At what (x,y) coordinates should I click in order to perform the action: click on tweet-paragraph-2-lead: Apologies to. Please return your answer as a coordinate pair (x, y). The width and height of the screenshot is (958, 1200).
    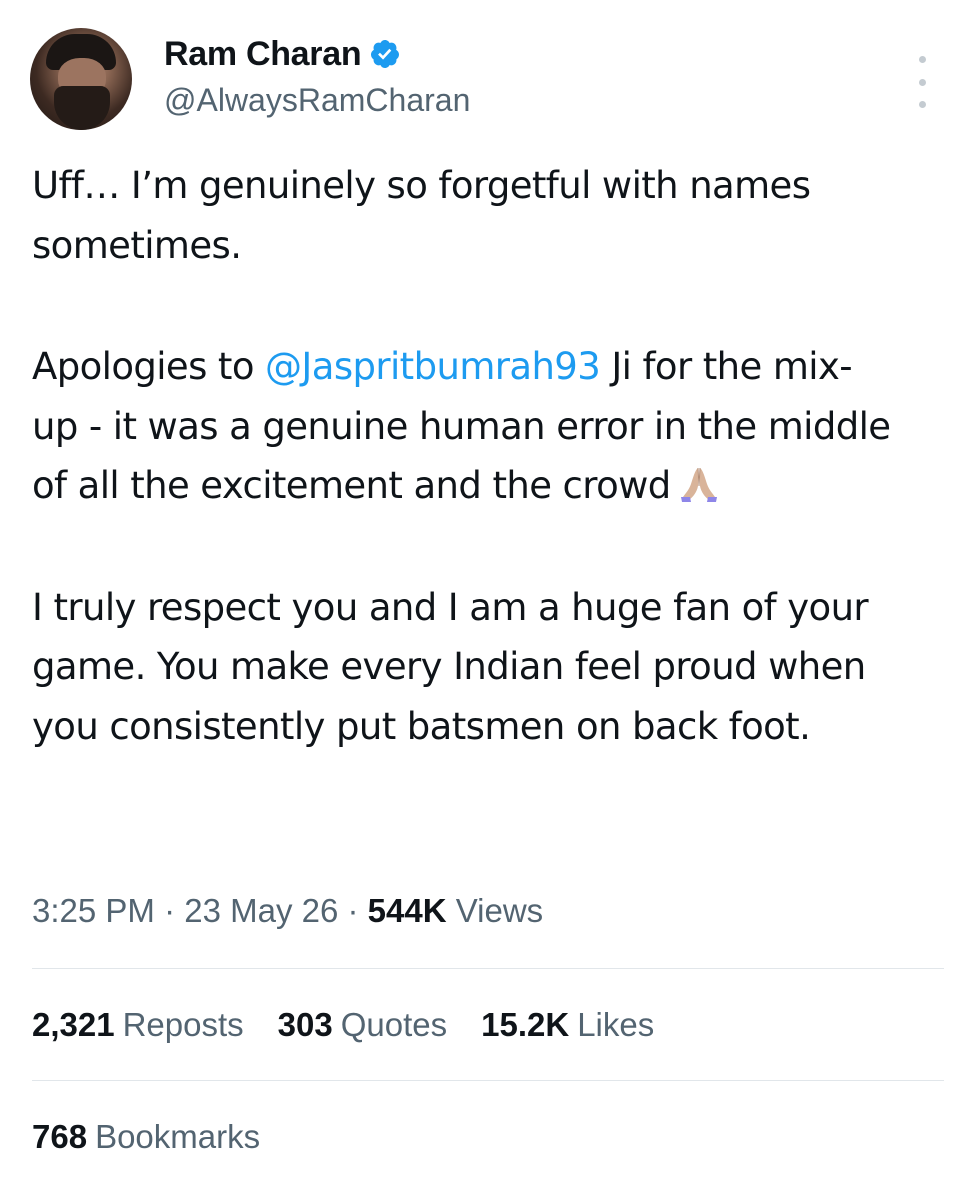
    Looking at the image, I should click on (149, 366).